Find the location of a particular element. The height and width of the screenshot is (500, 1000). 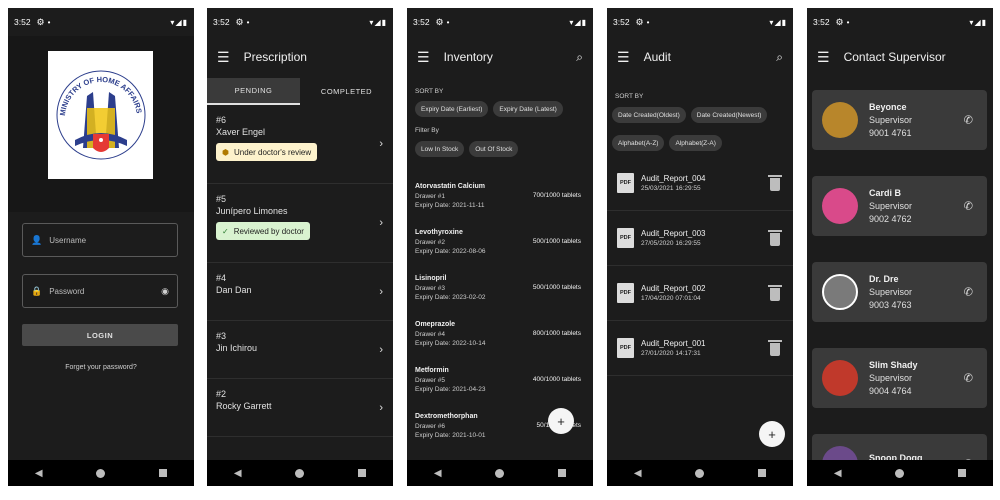

medicine-name: Omeprazole is located at coordinates (435, 324).